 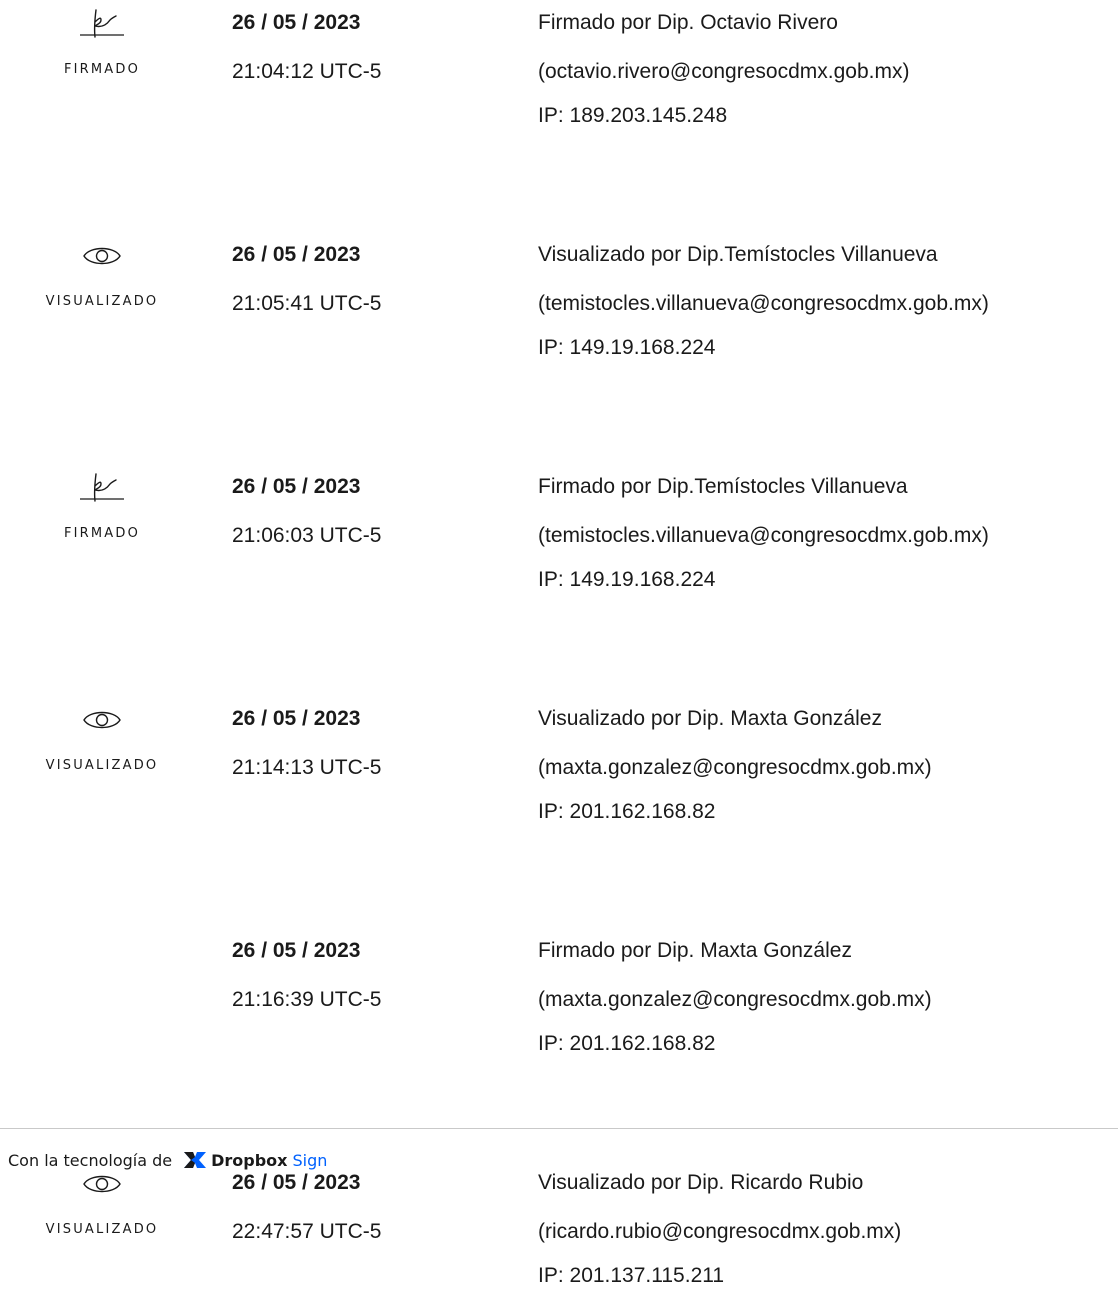 I want to click on event-ip: IP: 189.203.145.248, so click(x=633, y=115).